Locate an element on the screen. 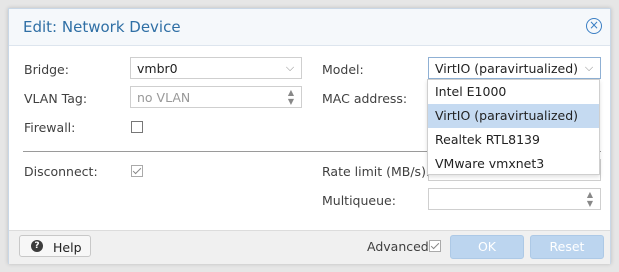 The image size is (619, 272). dialog-title: Edit: Network Device is located at coordinates (102, 27).